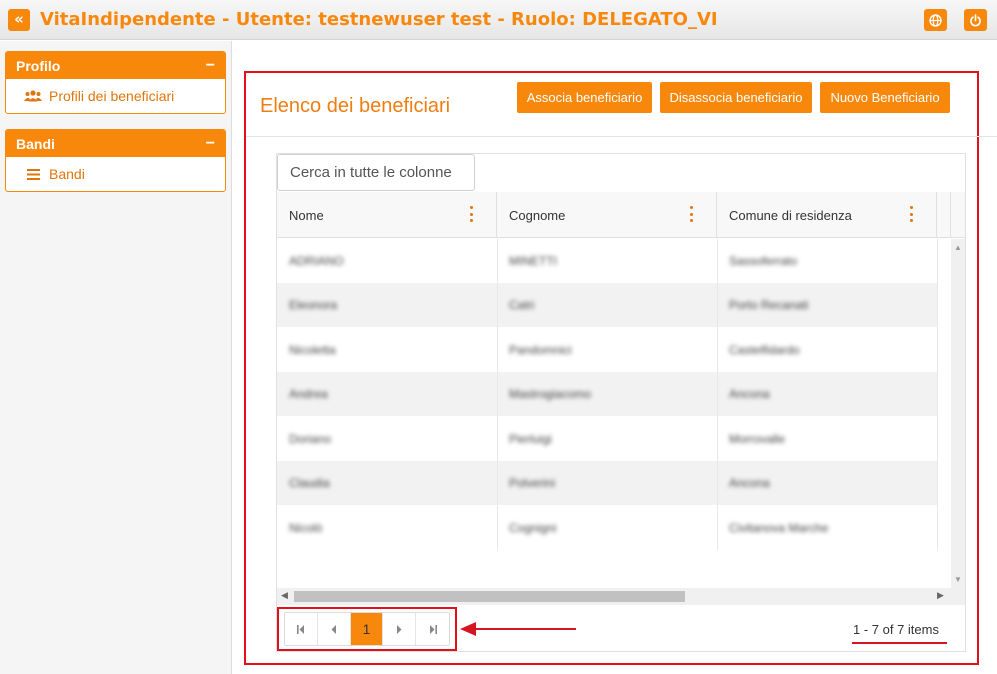 Image resolution: width=997 pixels, height=674 pixels. What do you see at coordinates (284, 595) in the screenshot?
I see `scroll-left-icon: ◀` at bounding box center [284, 595].